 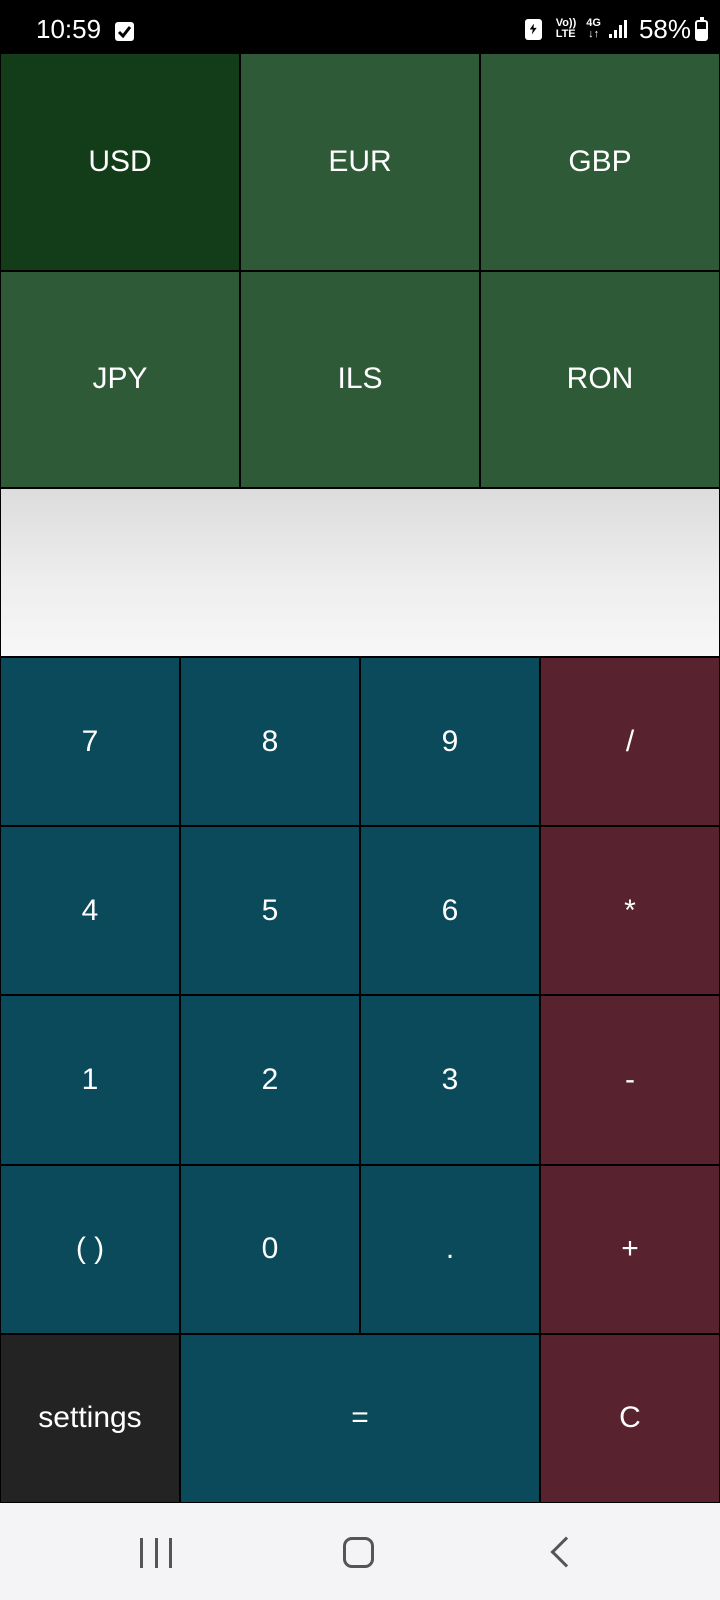 I want to click on minus-button: -, so click(x=630, y=1080).